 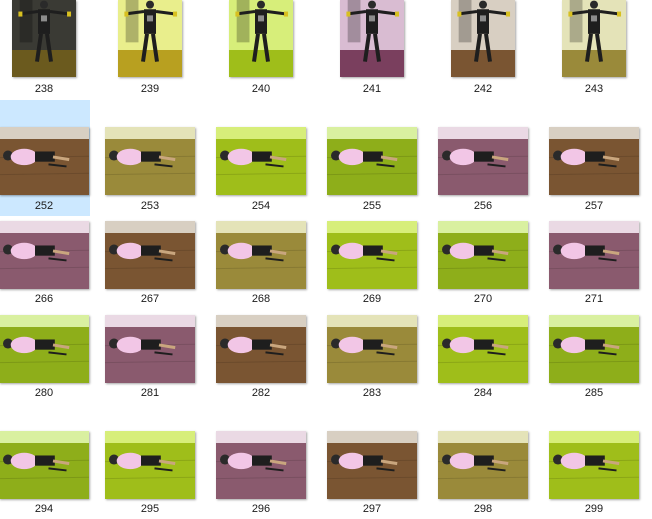 What do you see at coordinates (44, 89) in the screenshot?
I see `thumbnail-label: 238` at bounding box center [44, 89].